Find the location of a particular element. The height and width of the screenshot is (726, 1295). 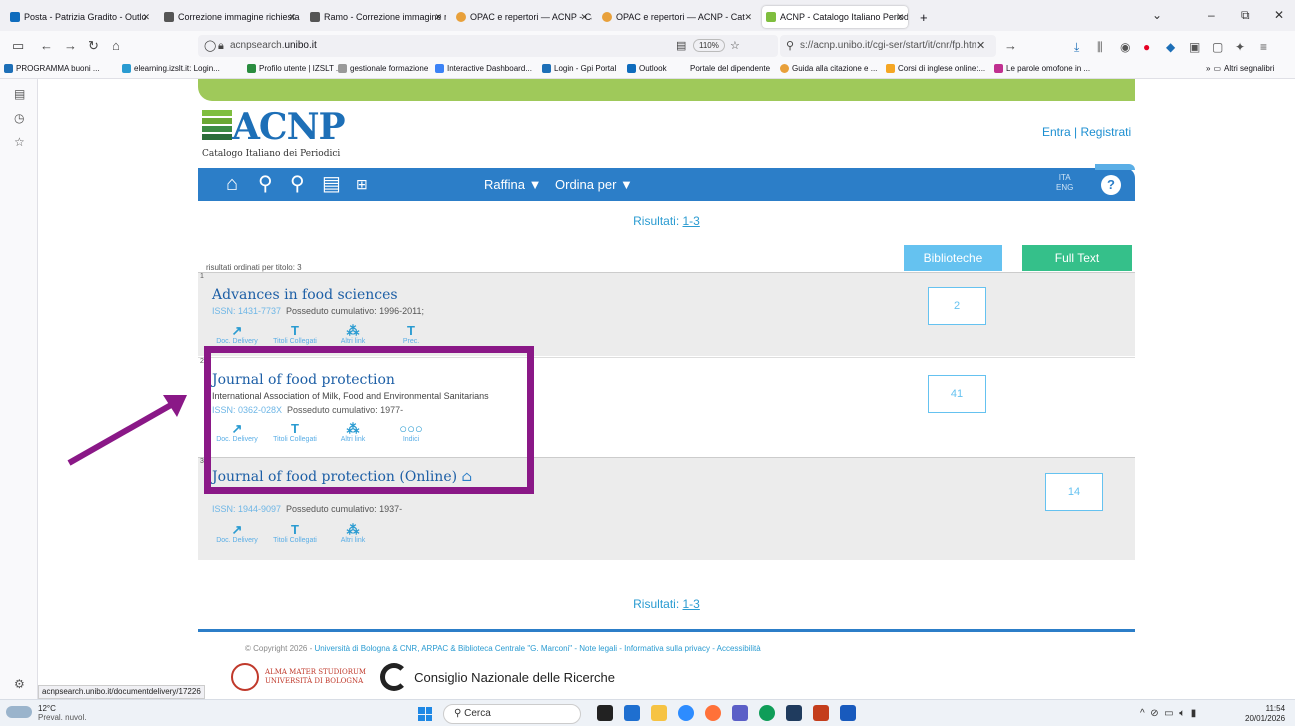

url-text: acnpsearch.unibo.it is located at coordinates (273, 45).